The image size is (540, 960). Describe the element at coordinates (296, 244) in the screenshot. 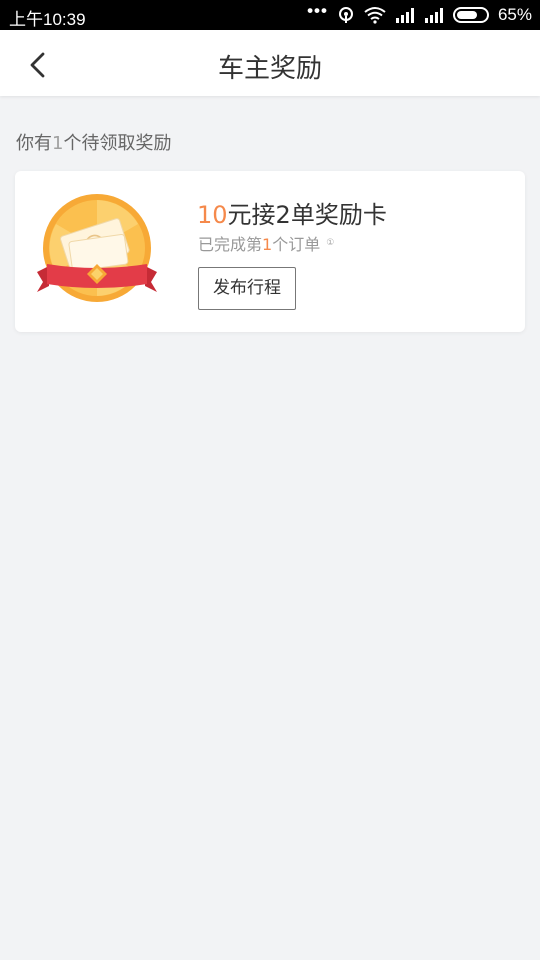

I see `progress-suffix: 个订单` at that location.